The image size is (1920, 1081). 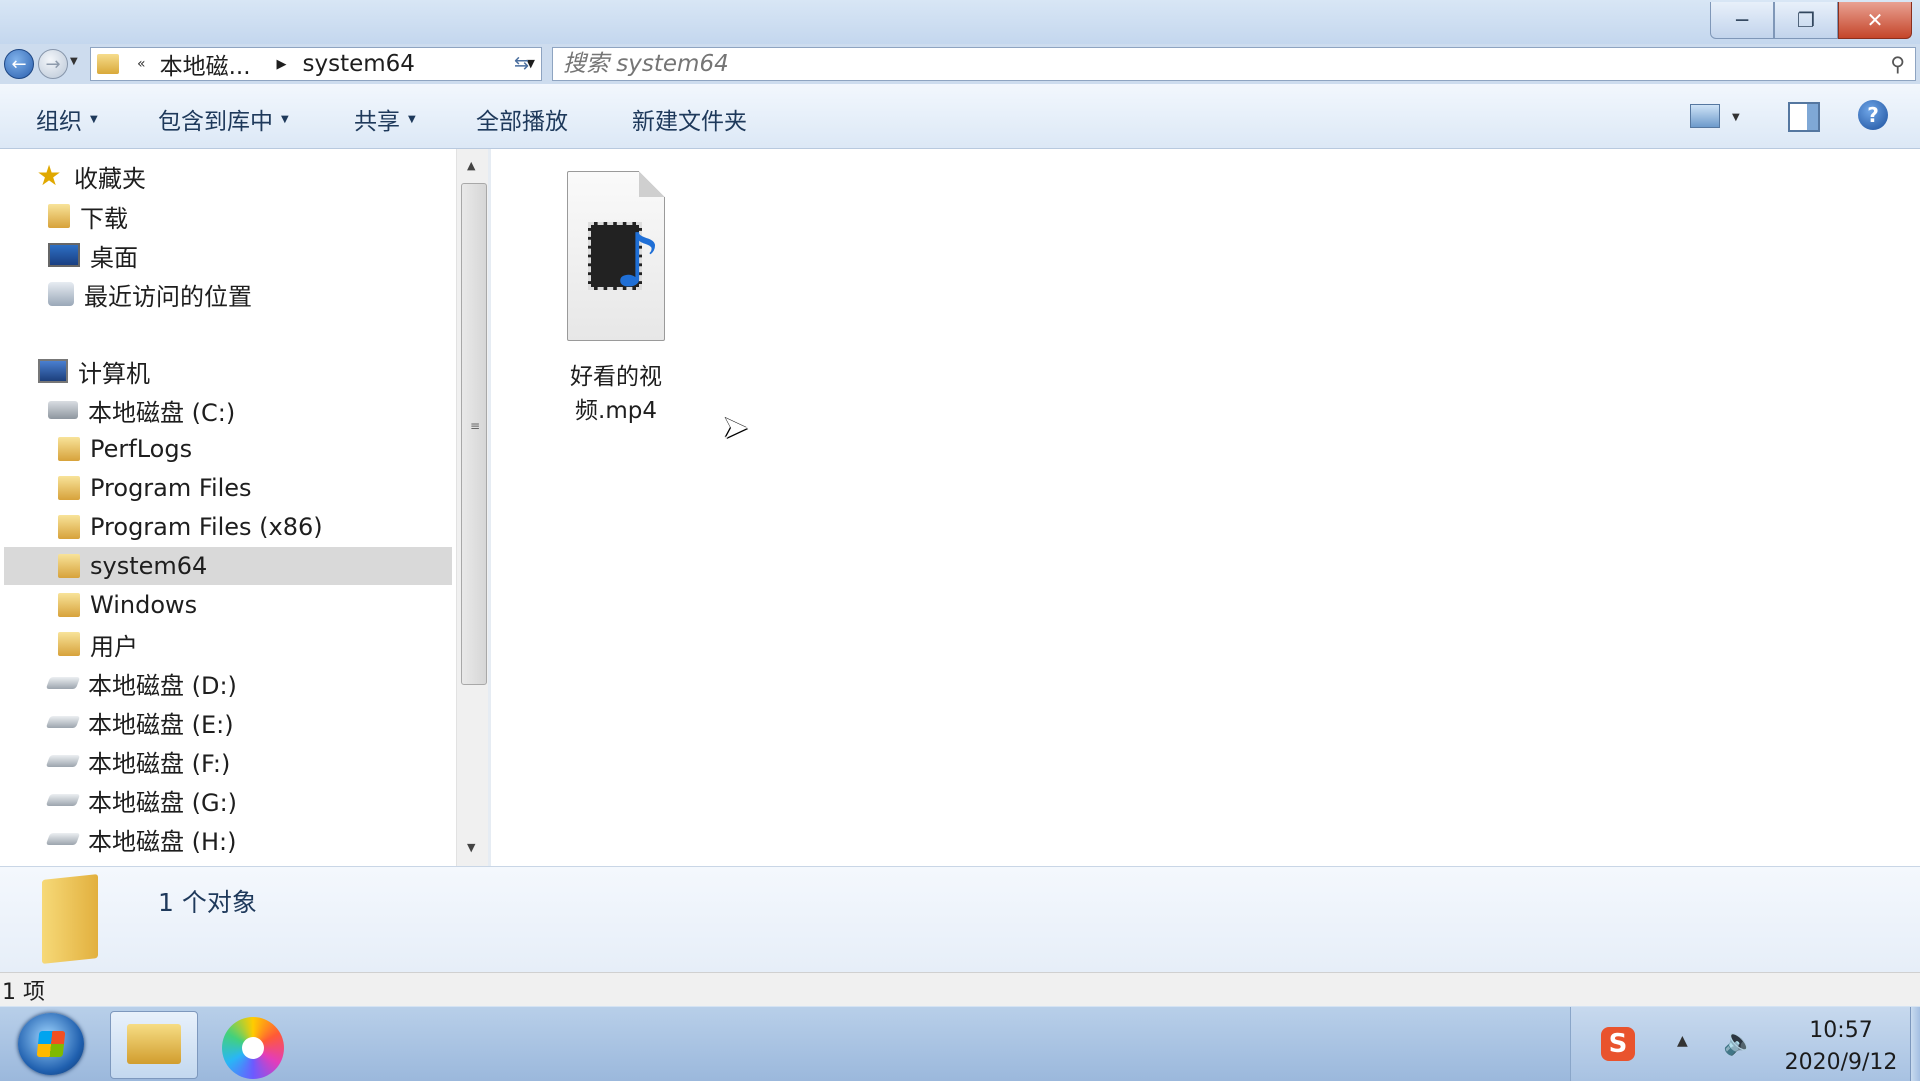 What do you see at coordinates (689, 119) in the screenshot?
I see `new-folder-button: 新建文件夹` at bounding box center [689, 119].